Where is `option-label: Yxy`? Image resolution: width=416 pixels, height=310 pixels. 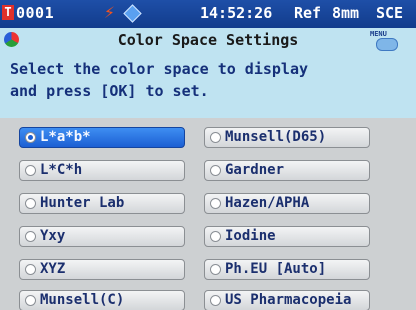
option-label: Yxy is located at coordinates (53, 236).